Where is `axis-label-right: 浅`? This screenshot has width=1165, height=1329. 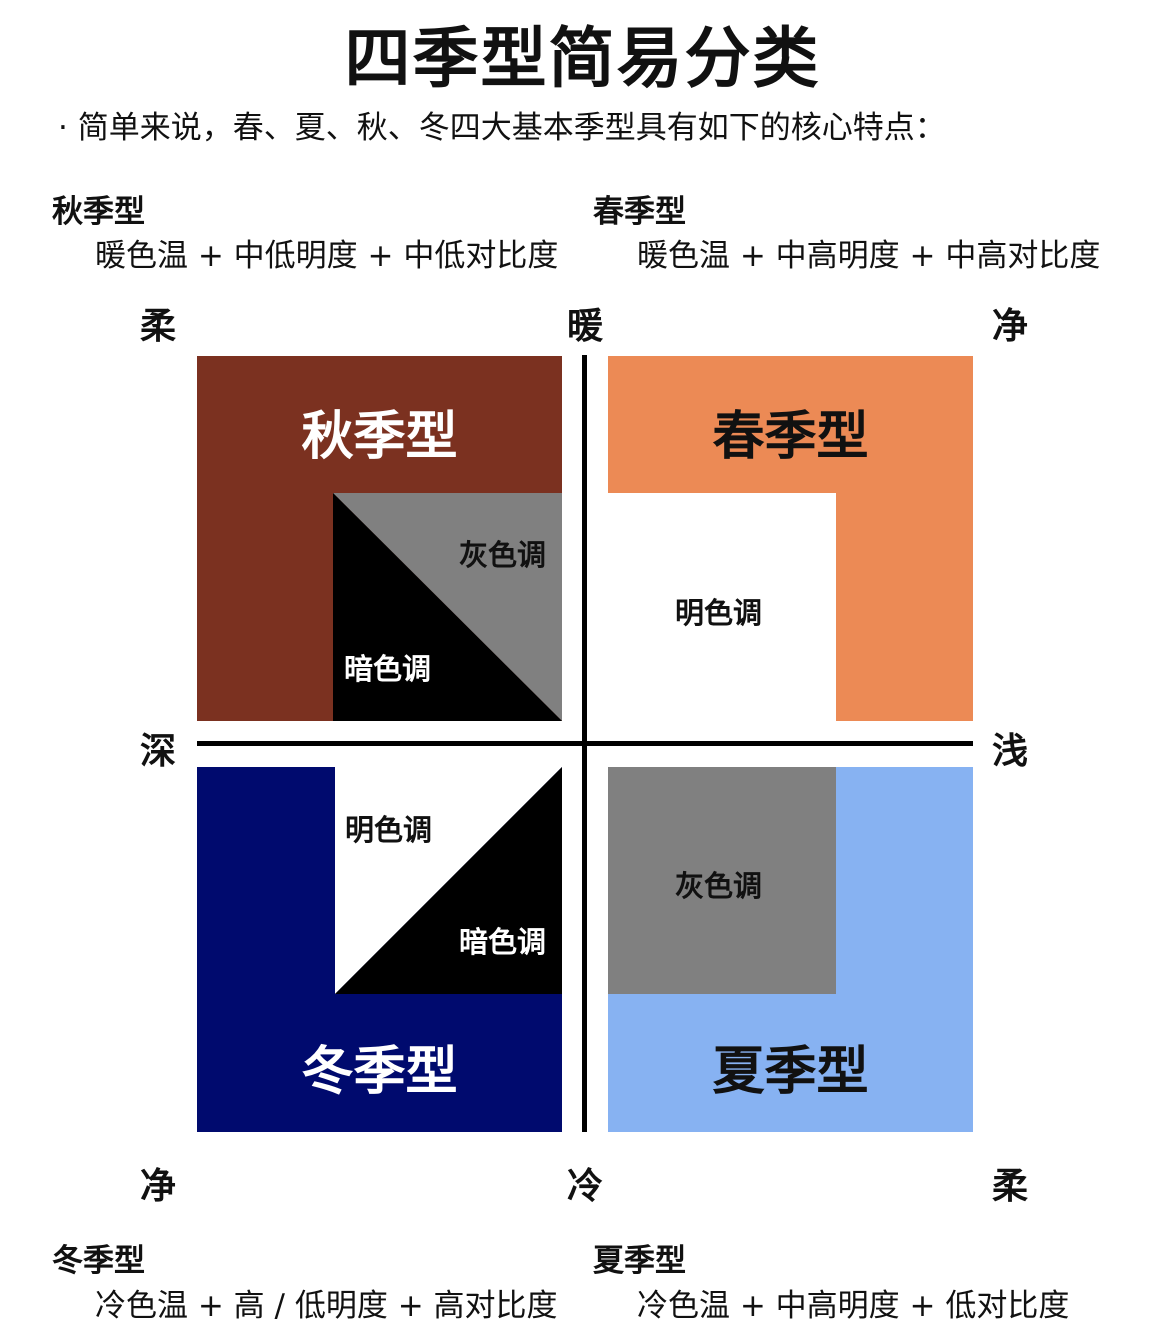
axis-label-right: 浅 is located at coordinates (1009, 751).